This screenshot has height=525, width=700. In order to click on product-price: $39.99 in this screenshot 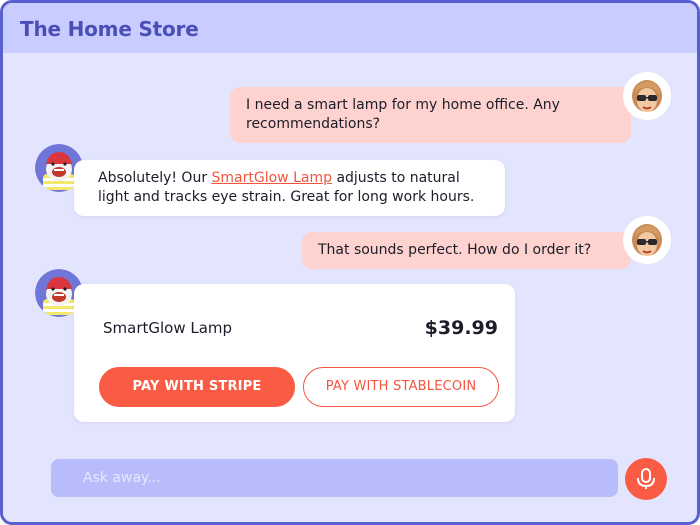, I will do `click(461, 328)`.